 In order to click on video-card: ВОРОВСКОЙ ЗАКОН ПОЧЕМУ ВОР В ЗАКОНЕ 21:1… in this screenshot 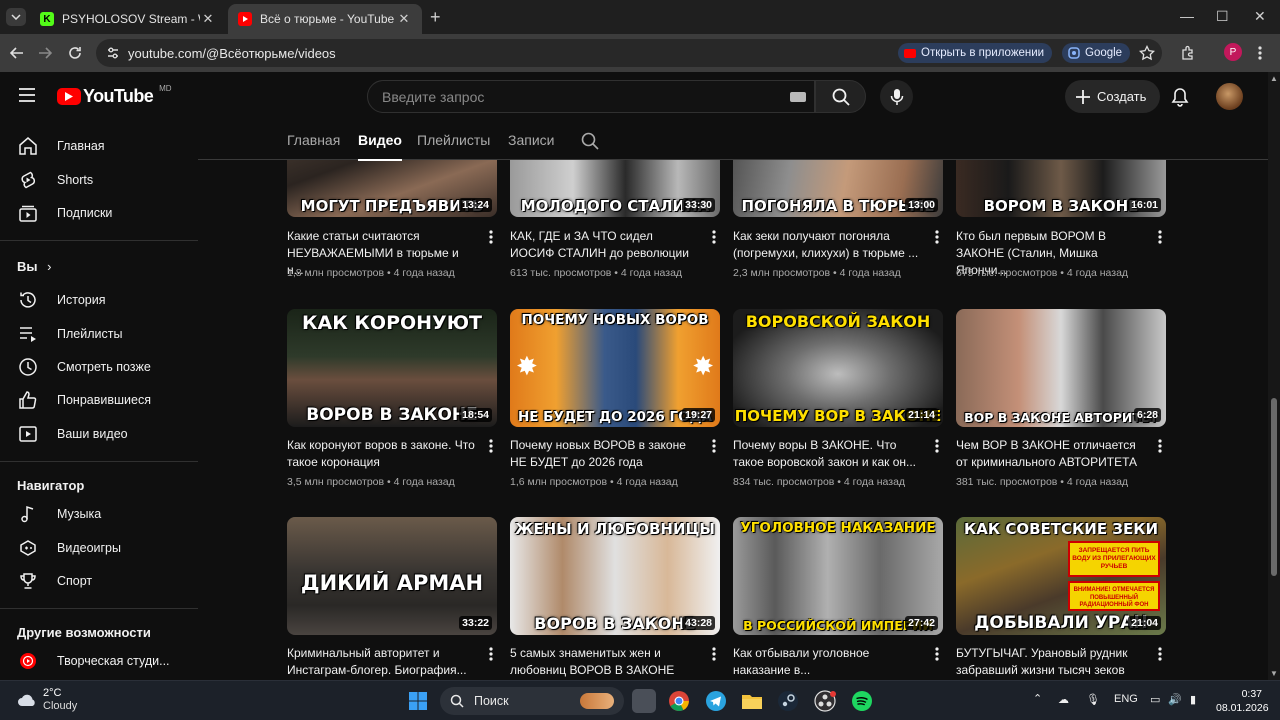, I will do `click(838, 398)`.